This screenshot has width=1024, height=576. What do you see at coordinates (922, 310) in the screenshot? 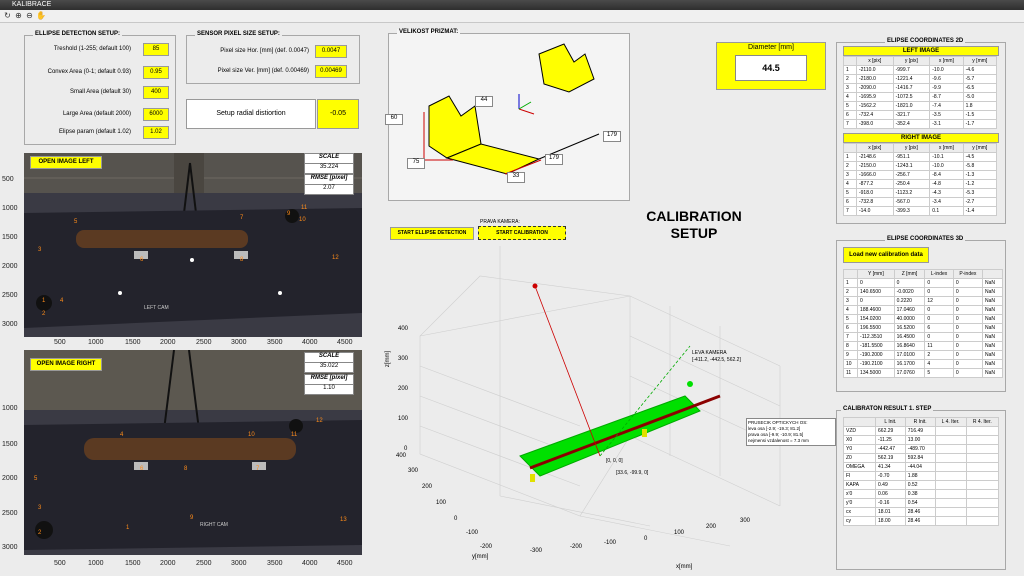
I see `table-row: 4 188.4600 17.0460 0 0 NaN` at bounding box center [922, 310].